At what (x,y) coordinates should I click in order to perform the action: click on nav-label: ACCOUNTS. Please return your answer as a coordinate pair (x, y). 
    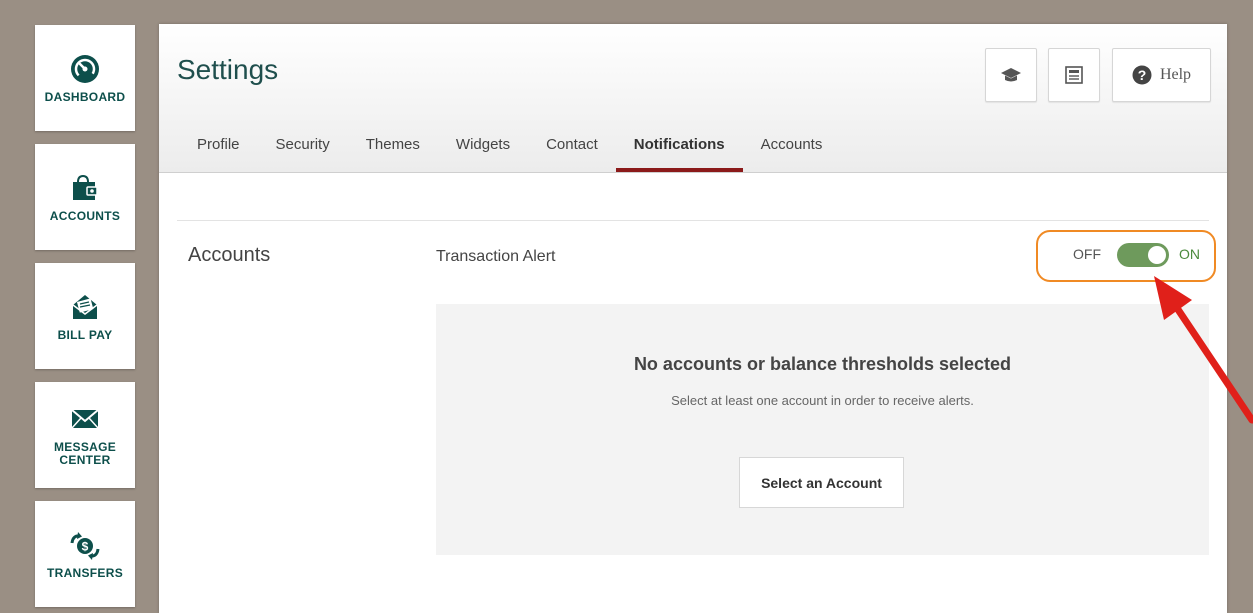
    Looking at the image, I should click on (85, 215).